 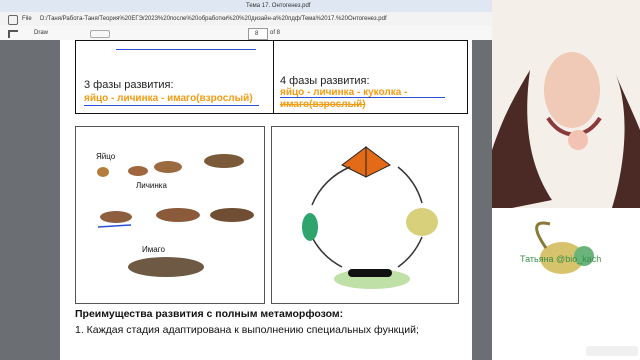 I want to click on grasshopper-illustration, so click(x=175, y=215).